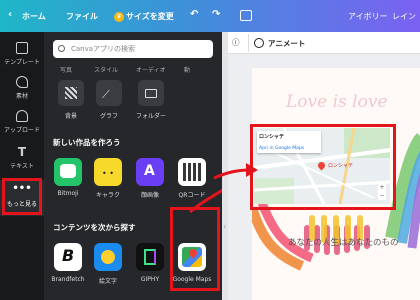  I want to click on explore-section-title: コンテンツを次から探す, so click(94, 227).